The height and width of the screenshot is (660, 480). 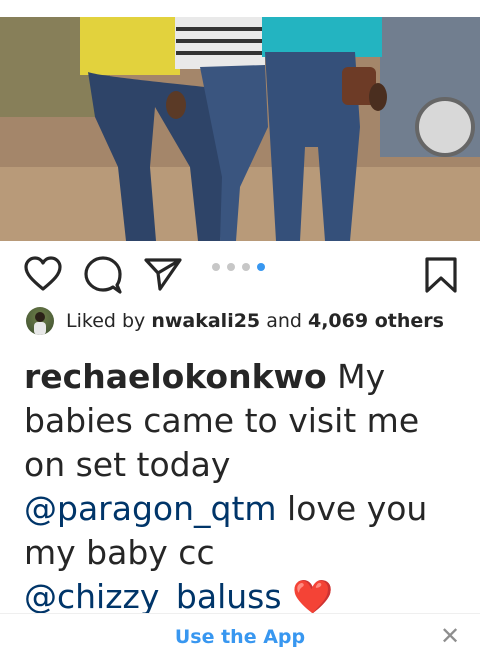 I want to click on use-the-app-link: Use the App, so click(x=240, y=637).